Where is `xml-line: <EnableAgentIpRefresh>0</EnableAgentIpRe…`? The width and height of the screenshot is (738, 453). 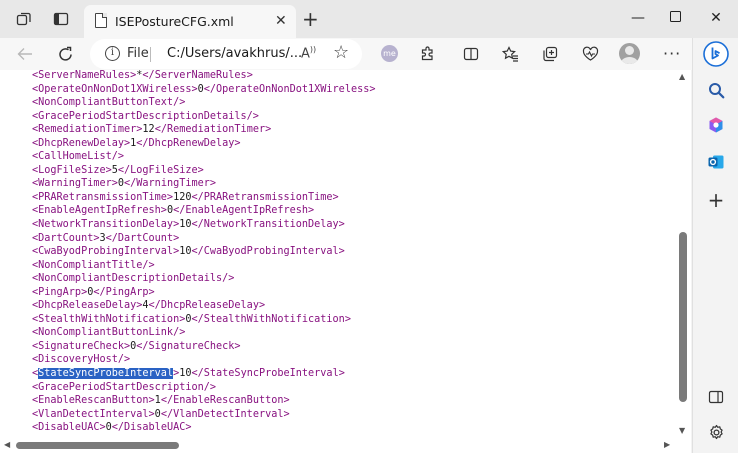 xml-line: <EnableAgentIpRefresh>0</EnableAgentIpRe… is located at coordinates (204, 211).